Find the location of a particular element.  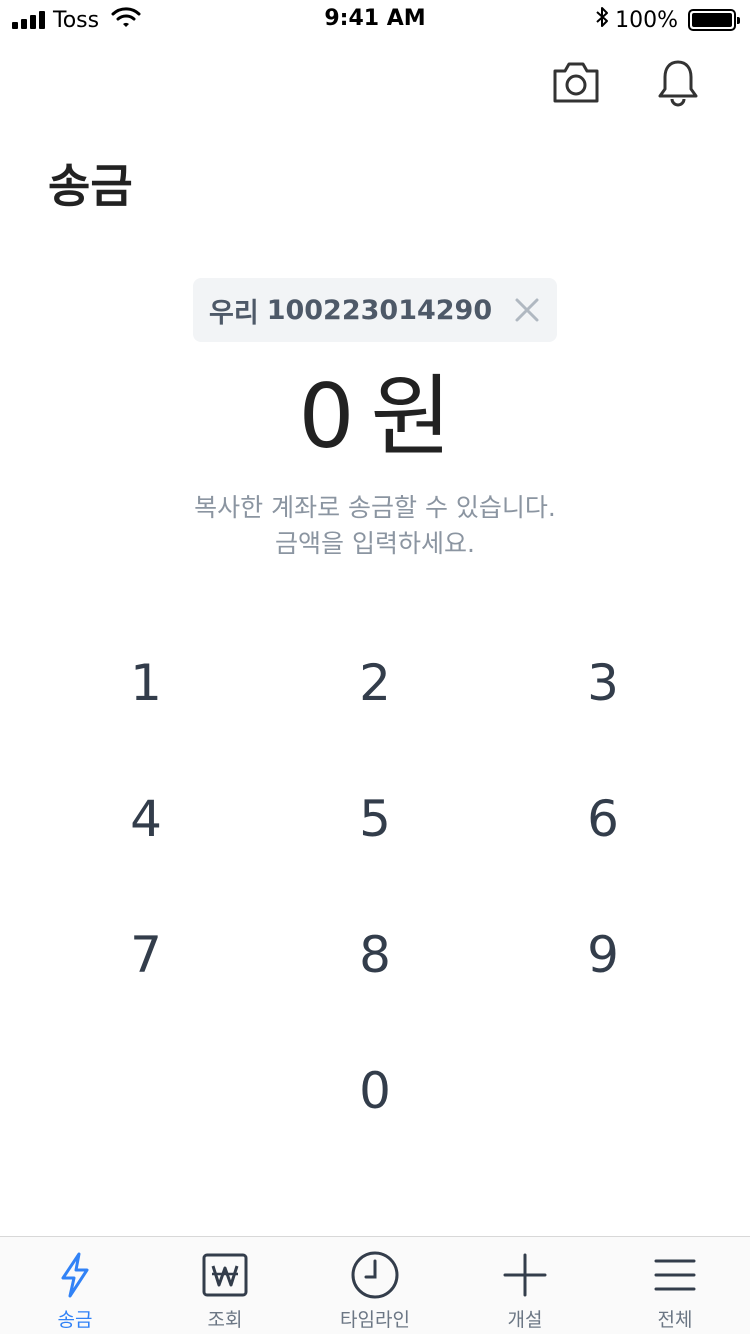

key-4: 4 is located at coordinates (146, 819).